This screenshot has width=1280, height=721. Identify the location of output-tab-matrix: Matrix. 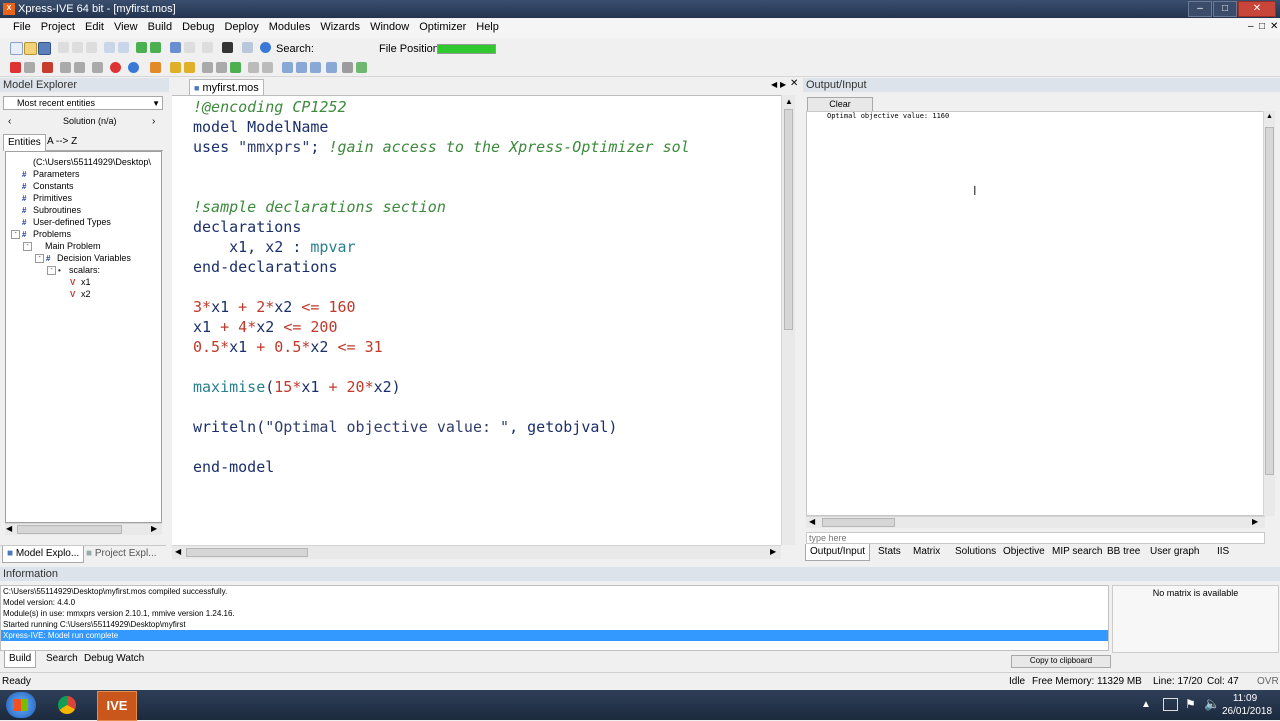
(926, 552).